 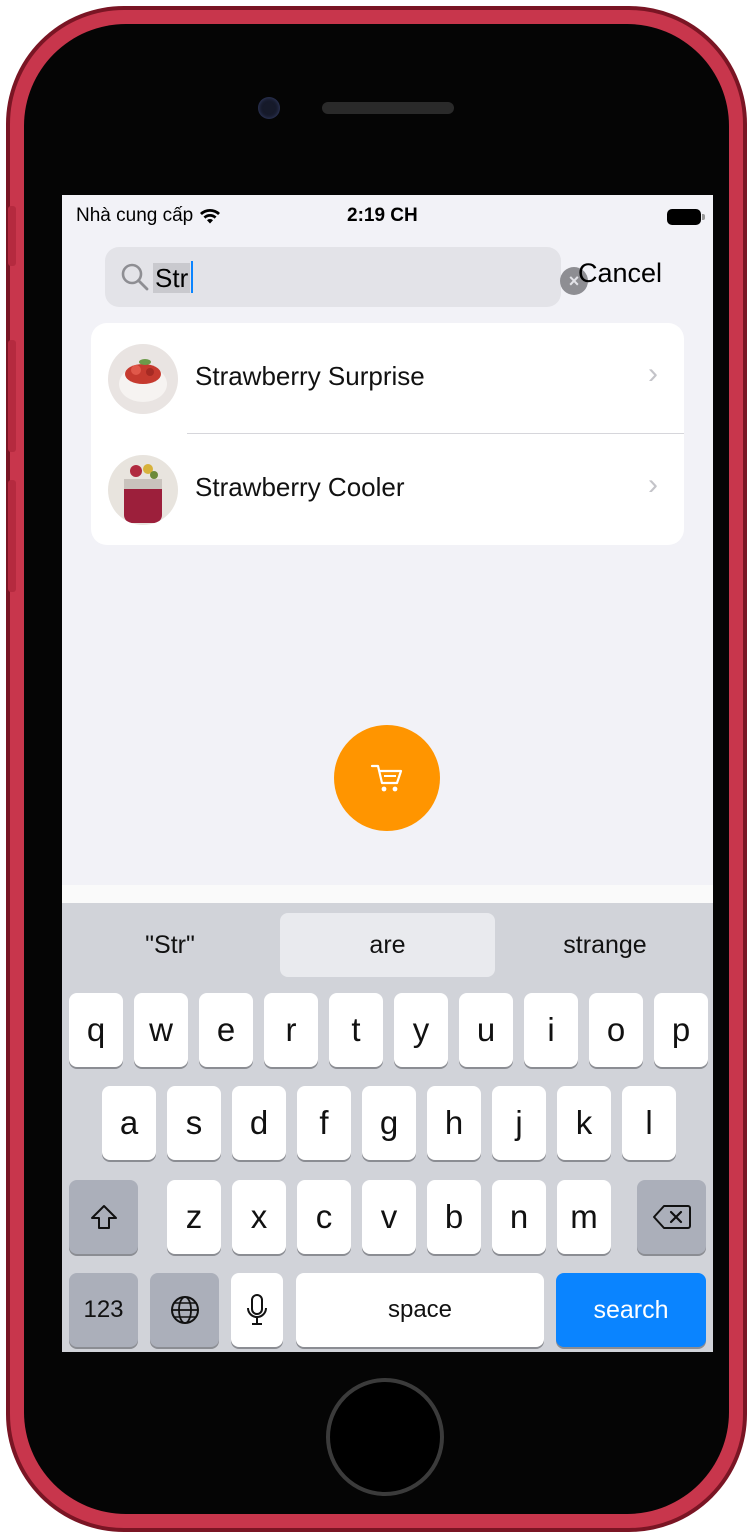 I want to click on list-item: Strawberry Cooler ›, so click(x=387, y=489).